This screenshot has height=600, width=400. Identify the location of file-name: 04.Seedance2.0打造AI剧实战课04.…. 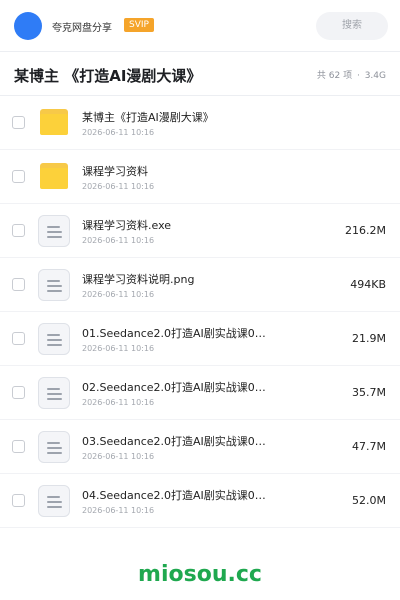
(176, 495).